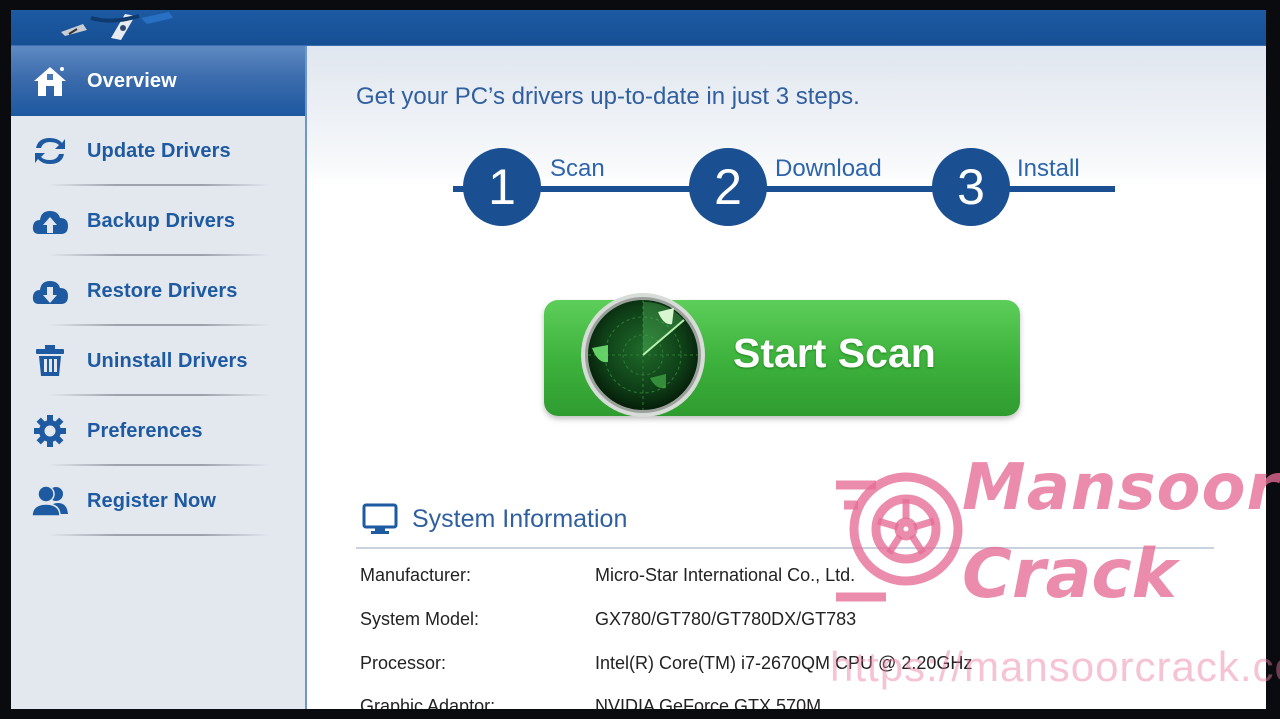 The width and height of the screenshot is (1280, 719). I want to click on info-key: System Model:, so click(420, 619).